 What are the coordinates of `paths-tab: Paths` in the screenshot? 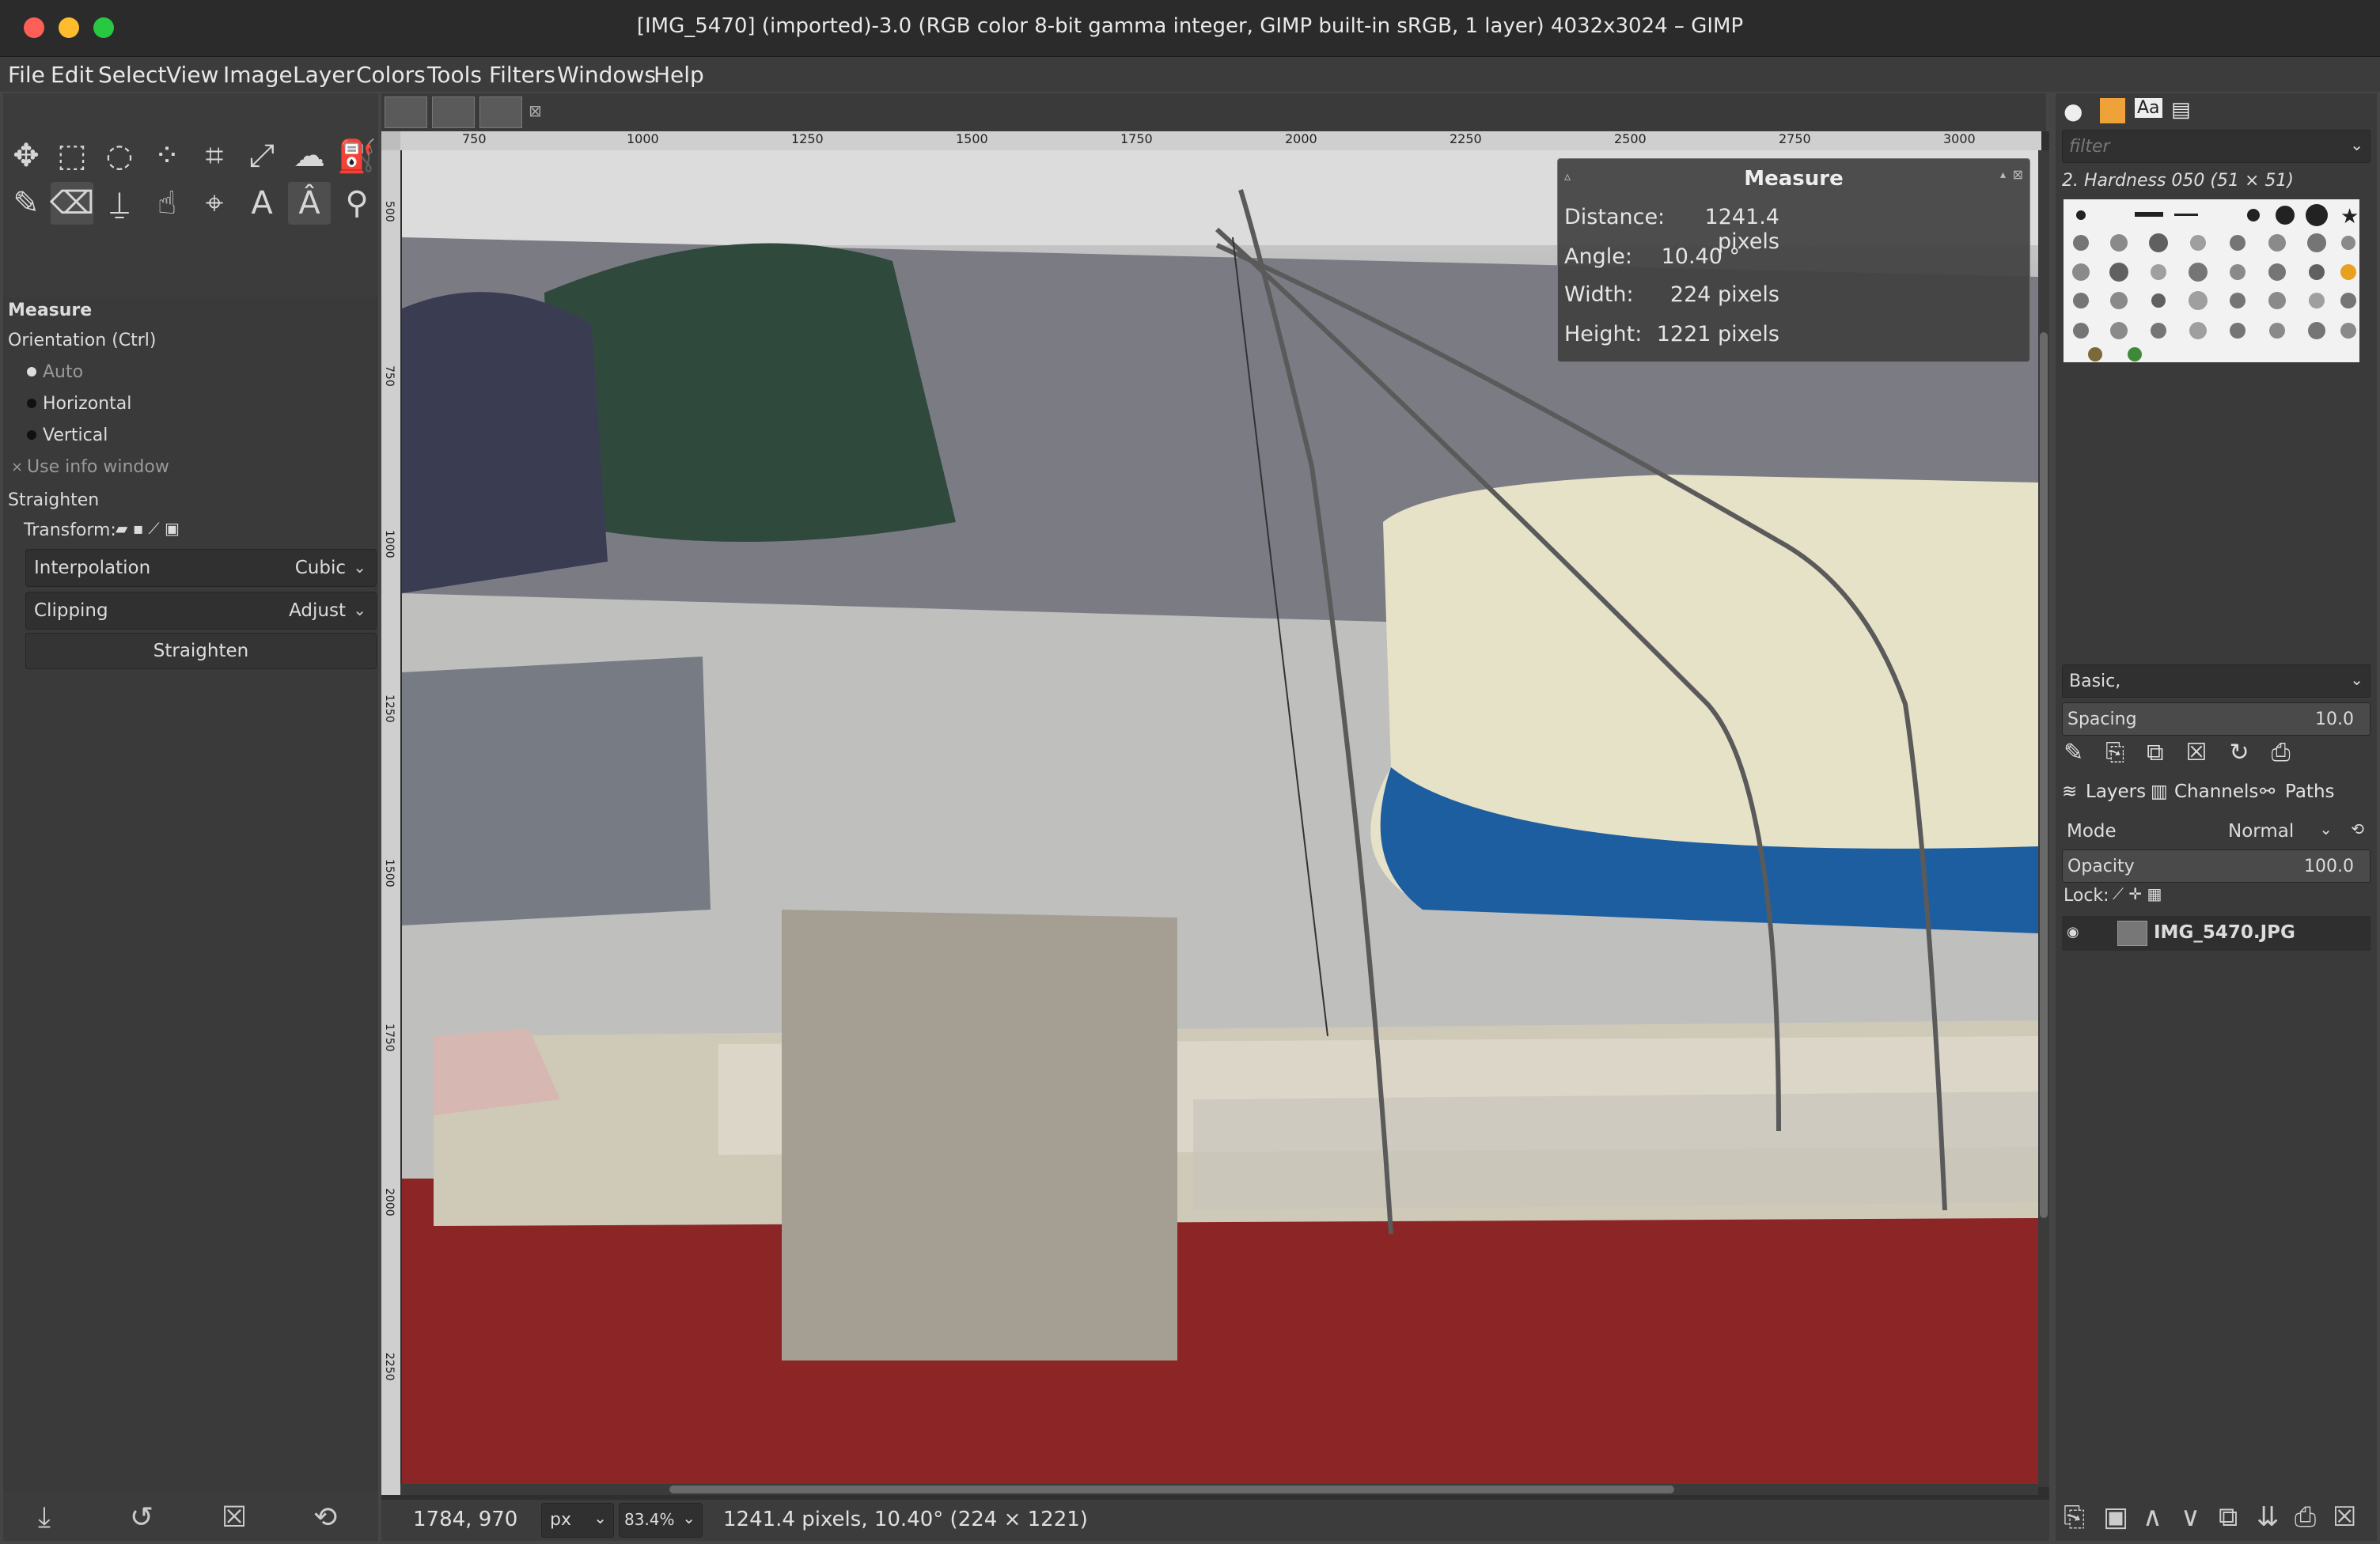 It's located at (2310, 791).